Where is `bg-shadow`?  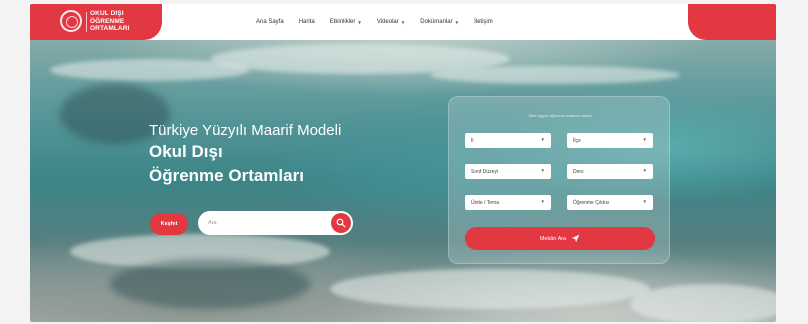
bg-shadow is located at coordinates (210, 284).